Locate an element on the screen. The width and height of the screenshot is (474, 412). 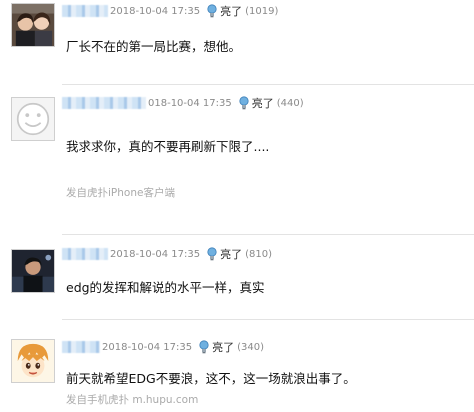
comment-meta: 2018-10-04 17:35 亮了 (340) is located at coordinates (163, 347).